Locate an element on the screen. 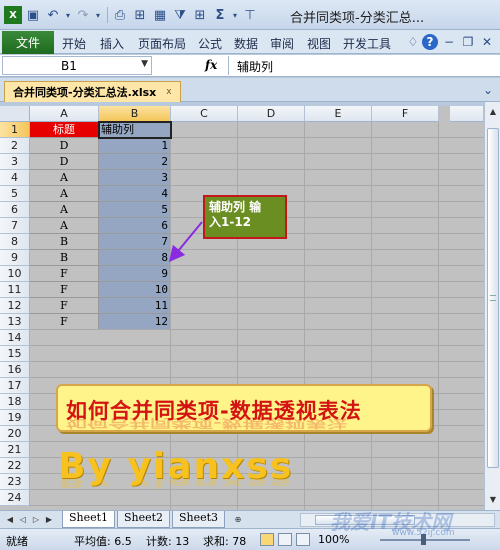 Image resolution: width=500 pixels, height=550 pixels. redo-icon: ↷ is located at coordinates (83, 15).